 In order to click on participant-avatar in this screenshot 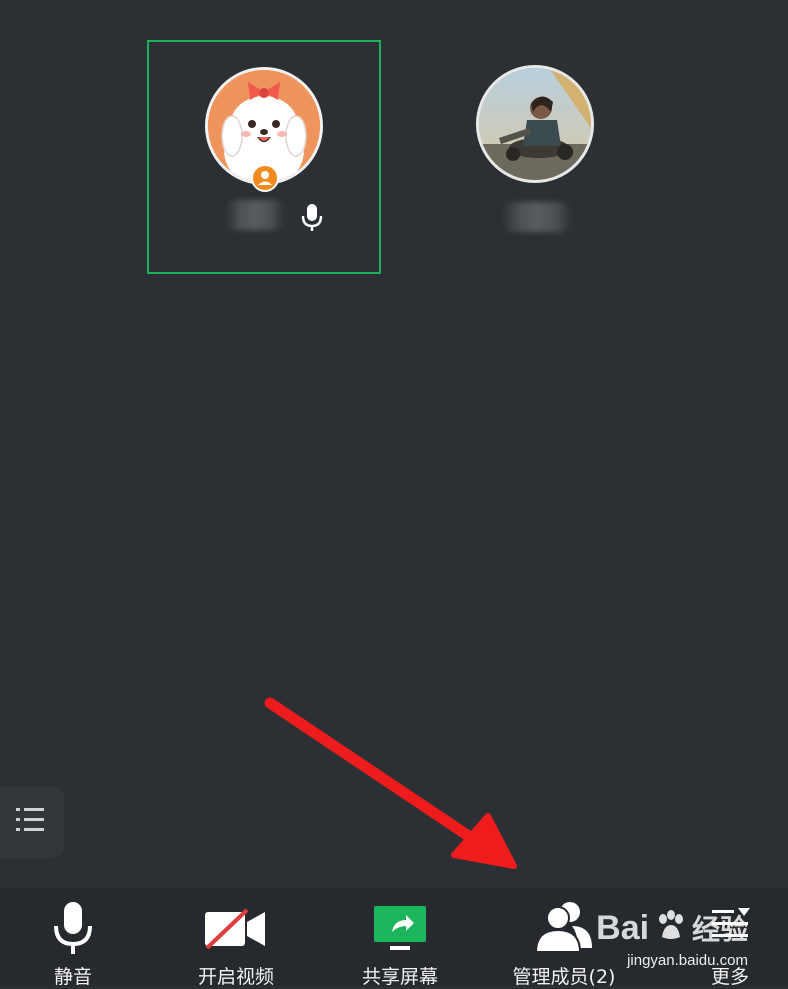, I will do `click(535, 124)`.